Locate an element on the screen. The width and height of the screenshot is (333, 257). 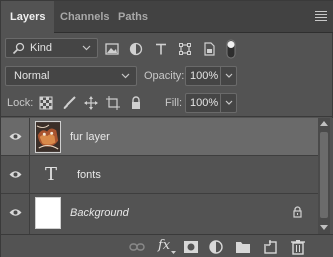
artboard-lock-icon is located at coordinates (113, 103).